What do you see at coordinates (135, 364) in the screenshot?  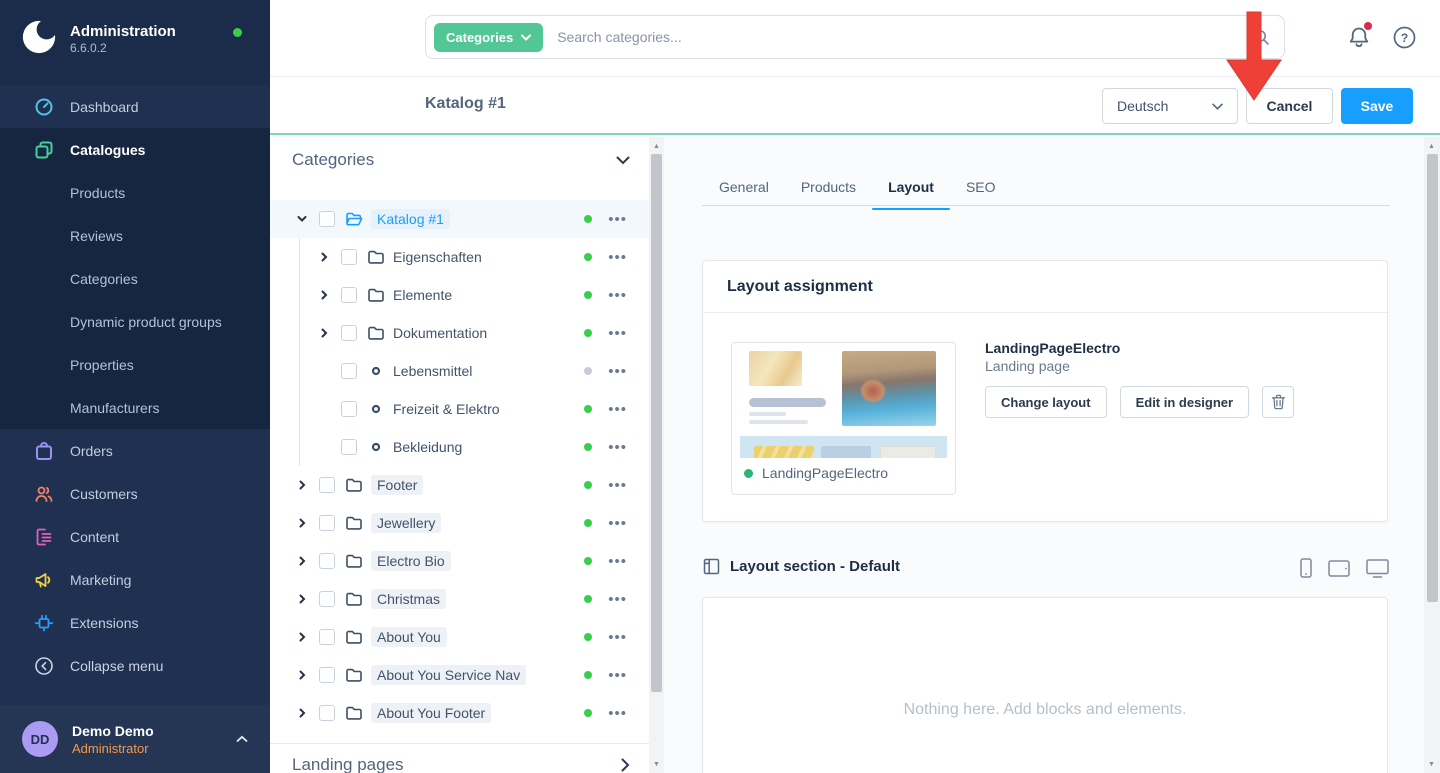 I see `sidebar-subitem-properties: Properties` at bounding box center [135, 364].